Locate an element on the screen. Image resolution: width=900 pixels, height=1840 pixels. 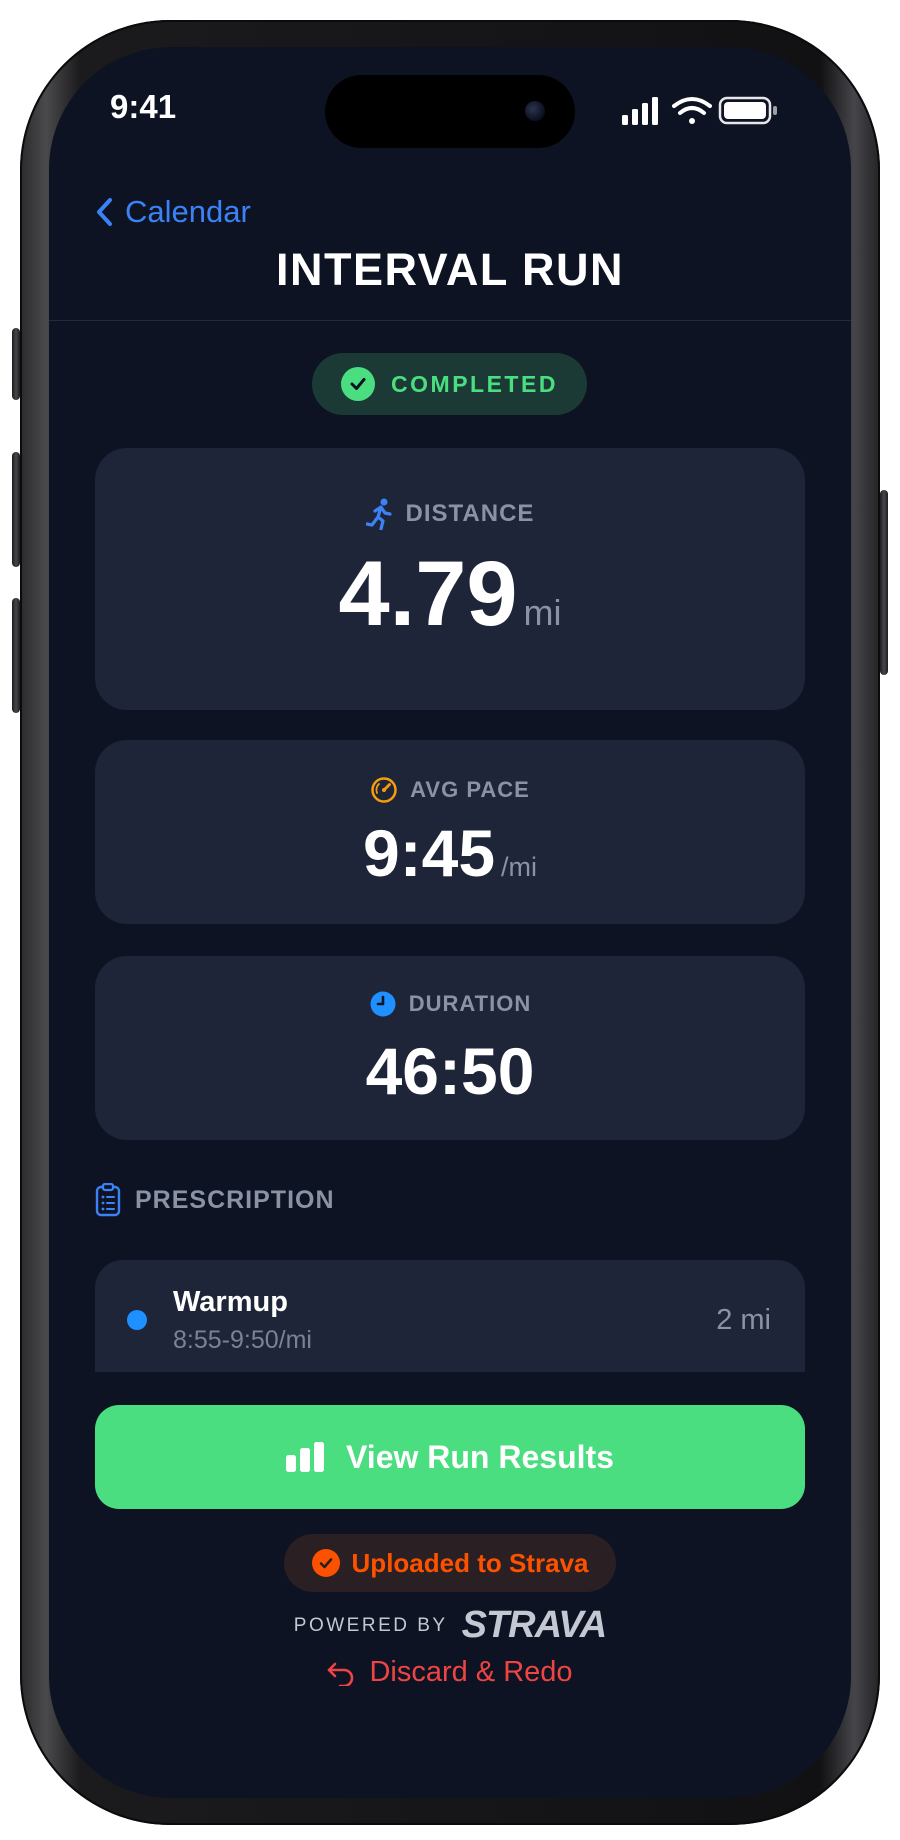
status-time: 9:41 is located at coordinates (143, 106).